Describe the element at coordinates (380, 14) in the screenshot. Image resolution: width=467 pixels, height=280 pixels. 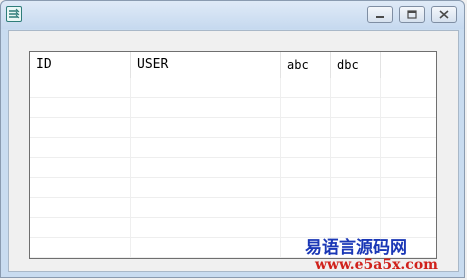
I see `minimize-button` at that location.